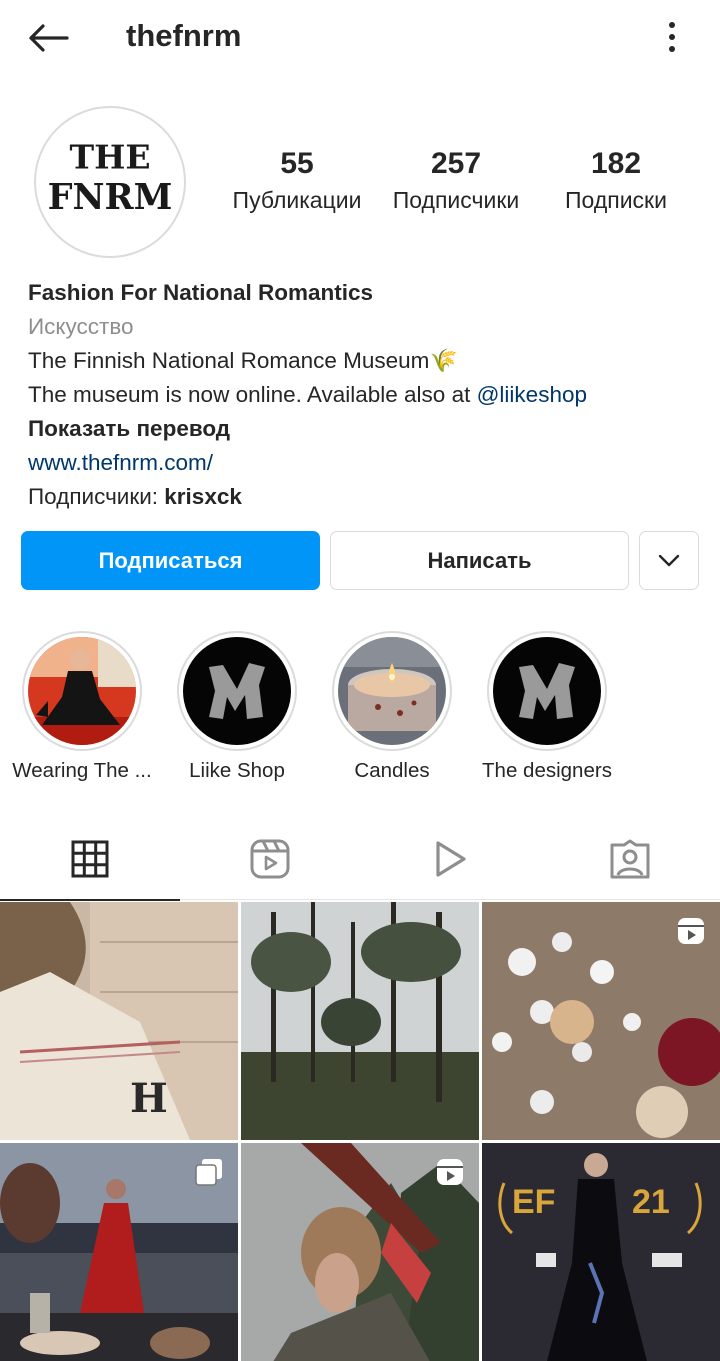 This screenshot has height=1361, width=720. I want to click on post-image: EF 21, so click(601, 1252).